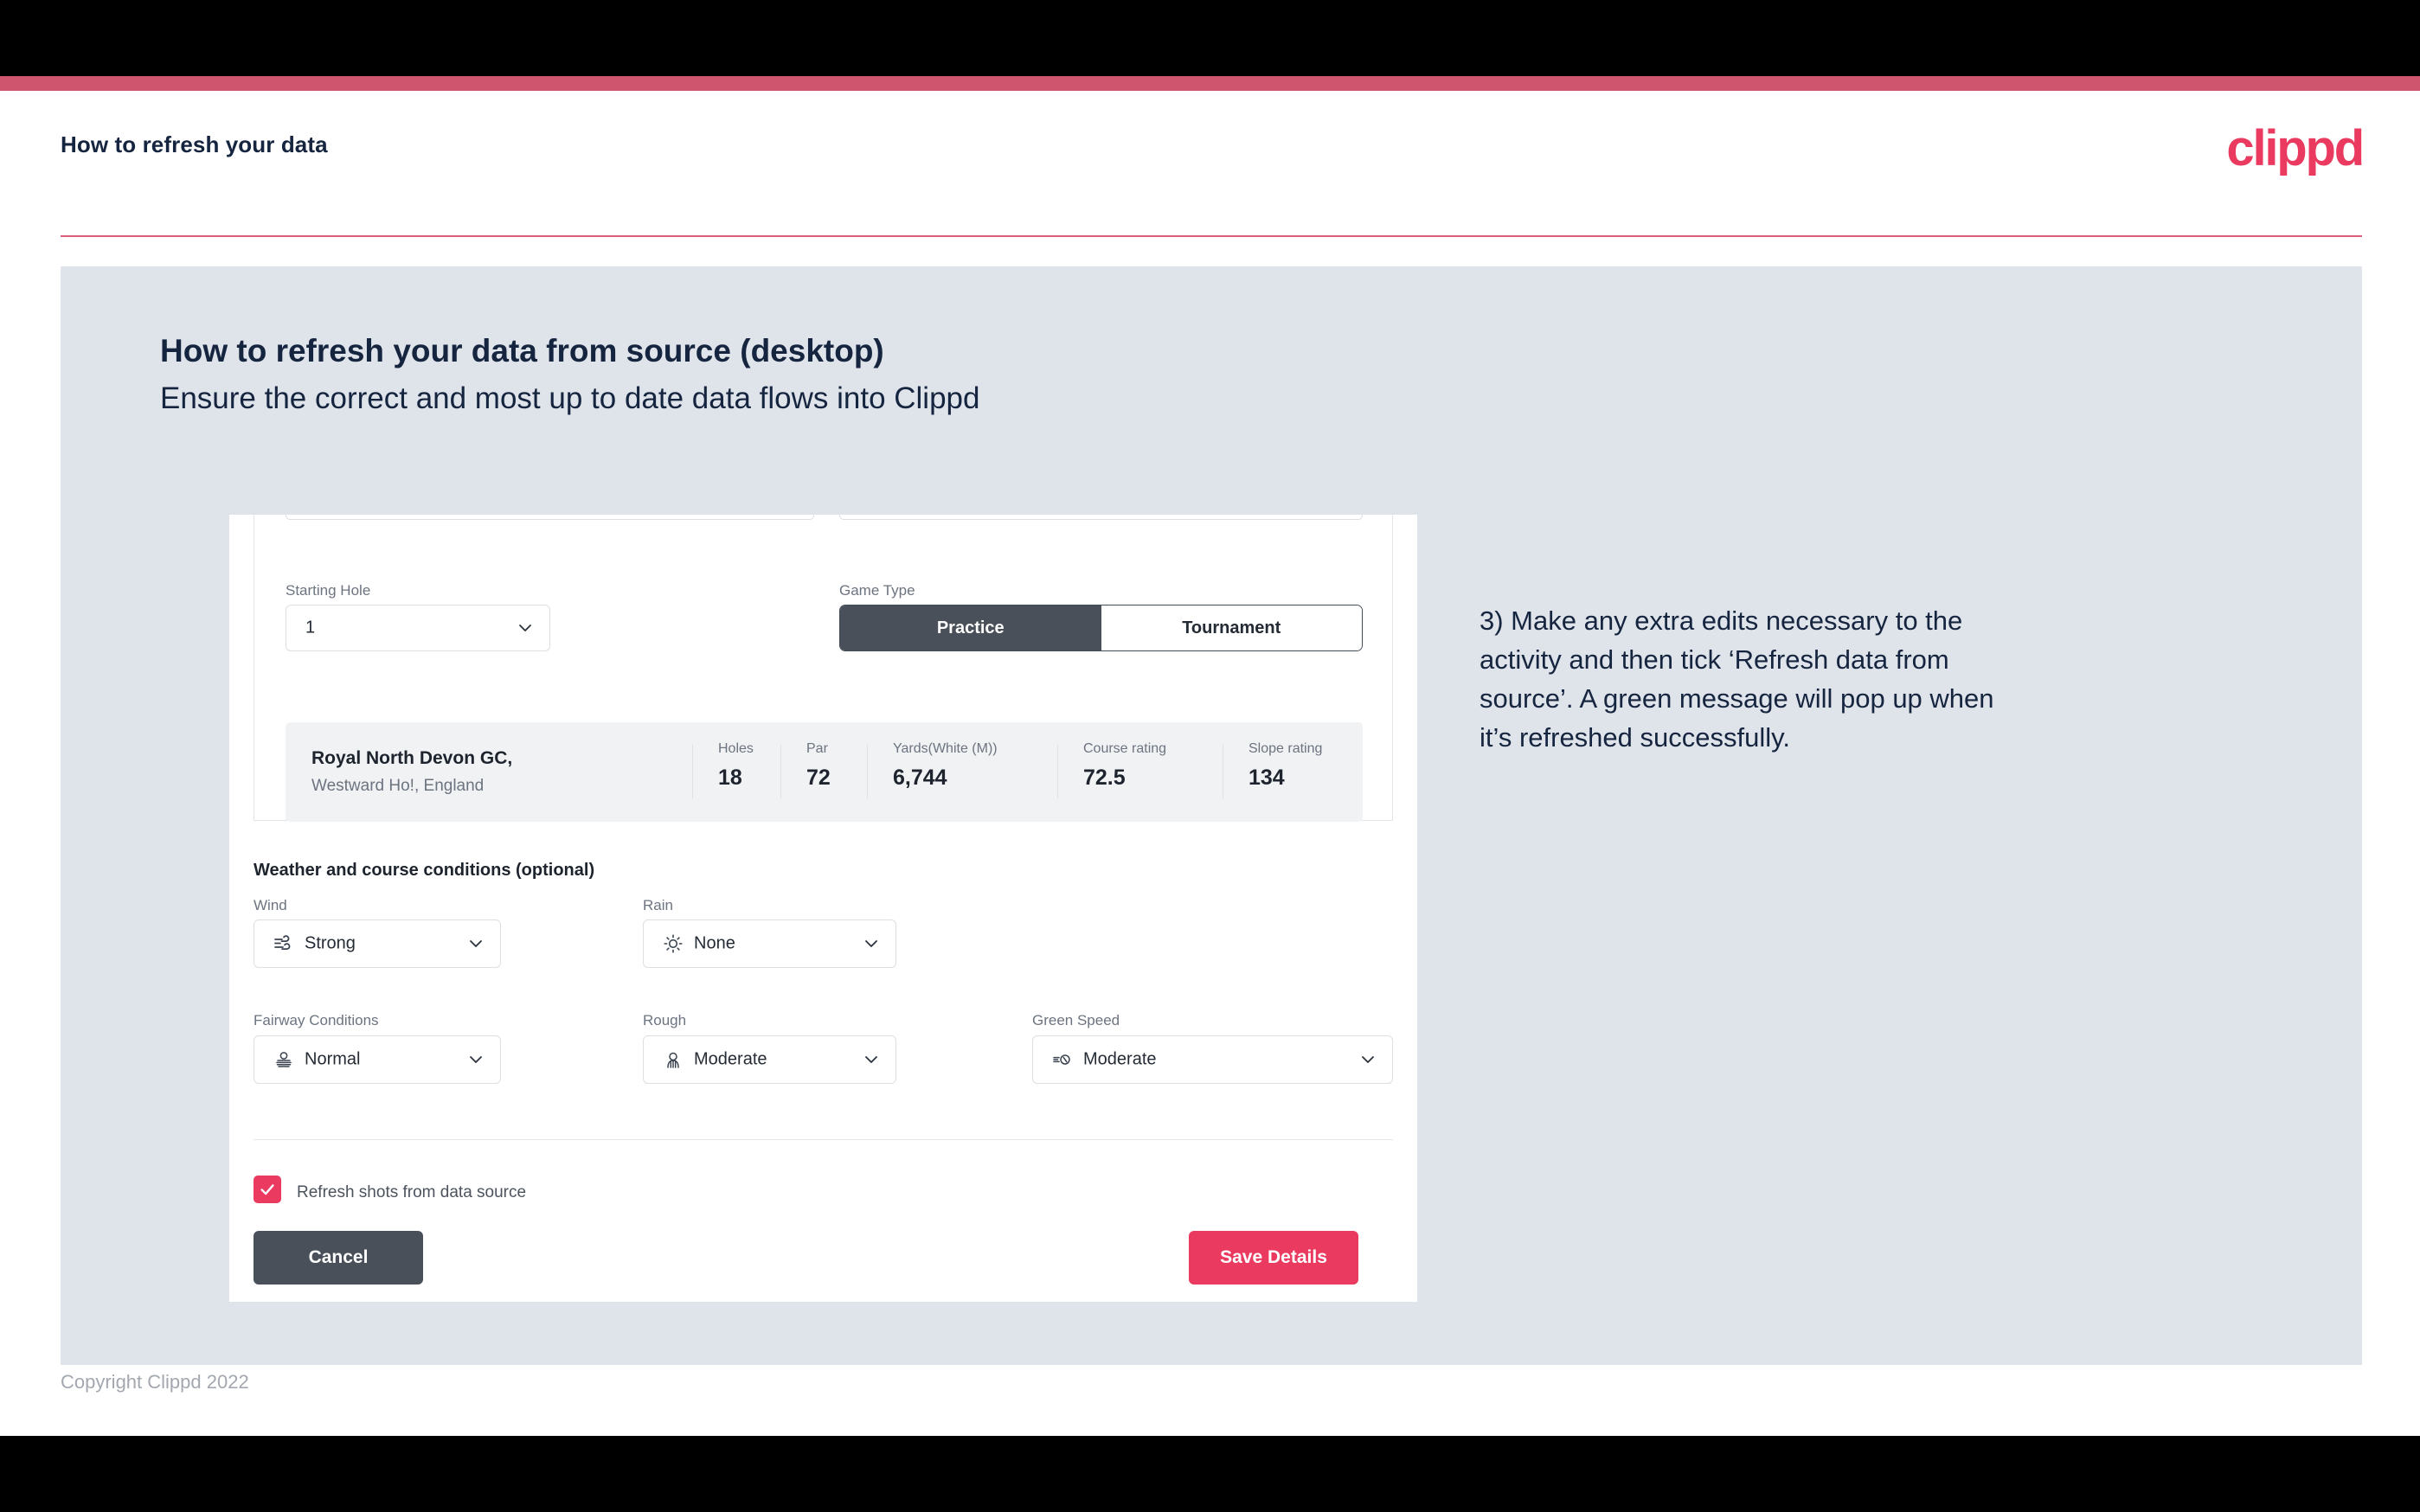 The image size is (2420, 1512). Describe the element at coordinates (920, 778) in the screenshot. I see `stat-yards-value: 6,744` at that location.